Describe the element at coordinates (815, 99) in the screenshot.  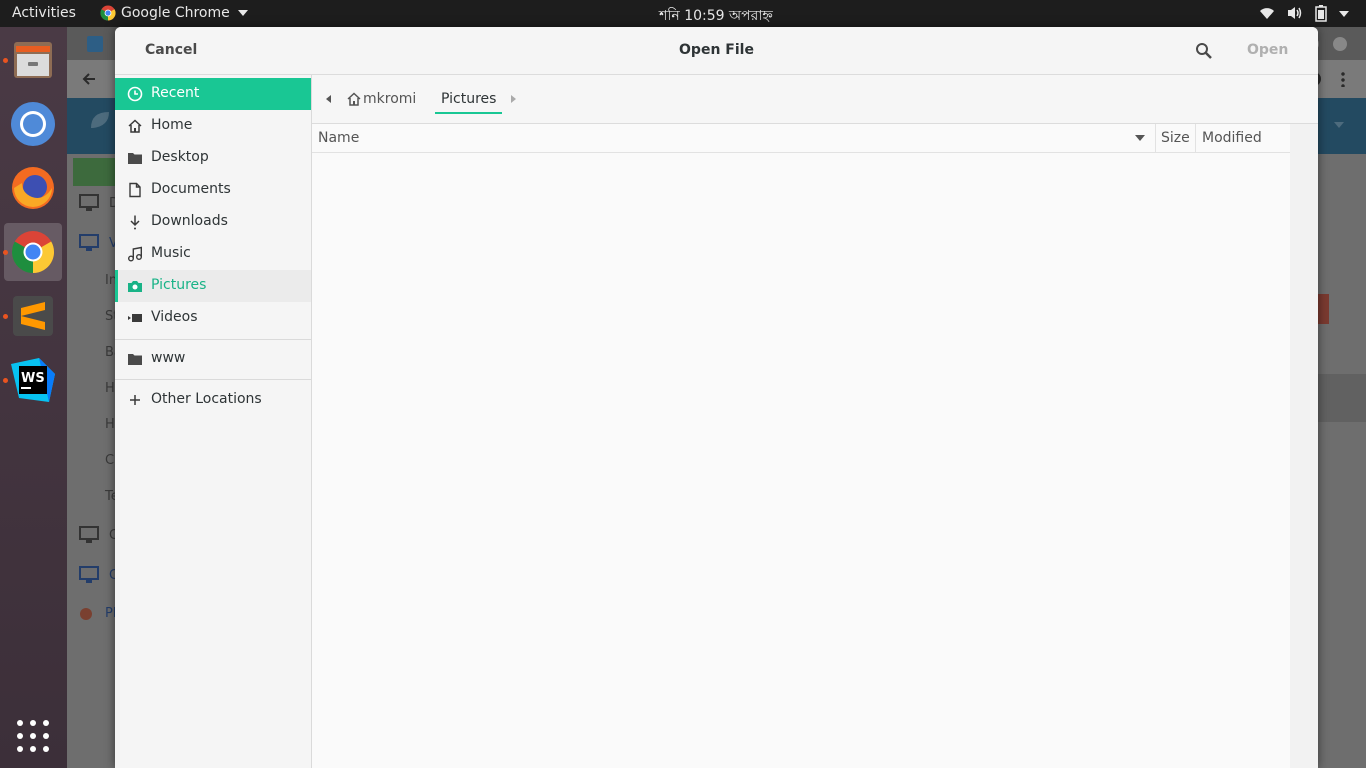
I see `path-bar: mkromi Pictures` at that location.